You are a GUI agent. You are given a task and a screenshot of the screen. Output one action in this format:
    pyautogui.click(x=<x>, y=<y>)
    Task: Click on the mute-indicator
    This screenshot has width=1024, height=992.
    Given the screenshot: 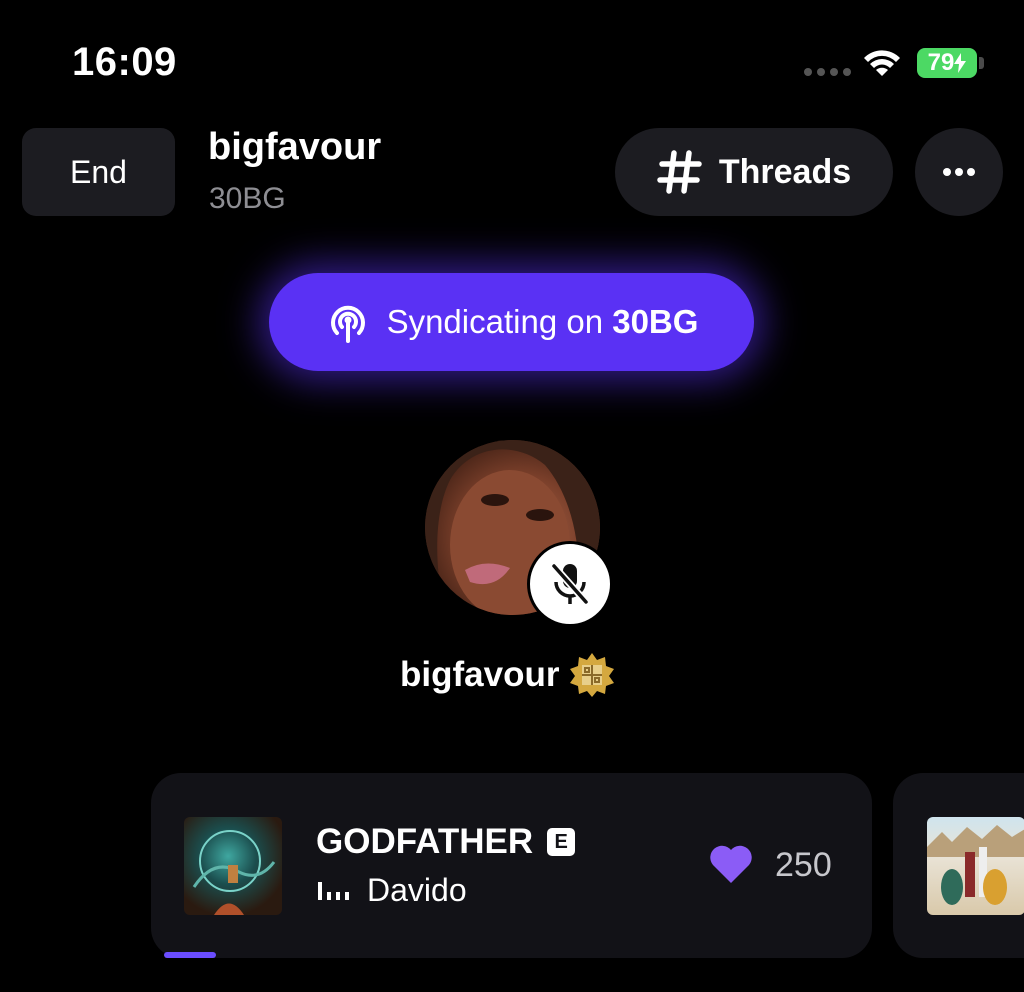 What is the action you would take?
    pyautogui.click(x=570, y=584)
    